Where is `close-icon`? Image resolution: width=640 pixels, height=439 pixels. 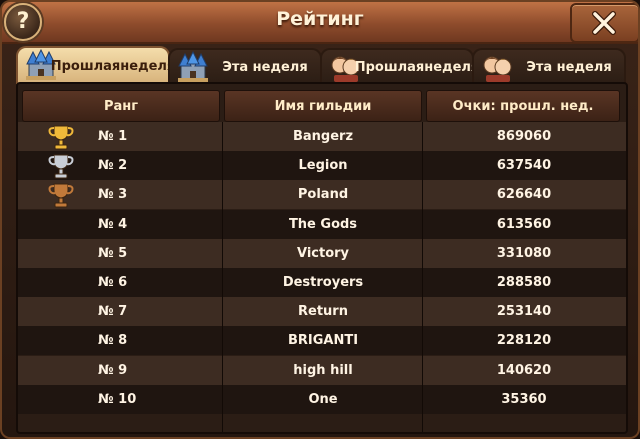
close-icon is located at coordinates (604, 23).